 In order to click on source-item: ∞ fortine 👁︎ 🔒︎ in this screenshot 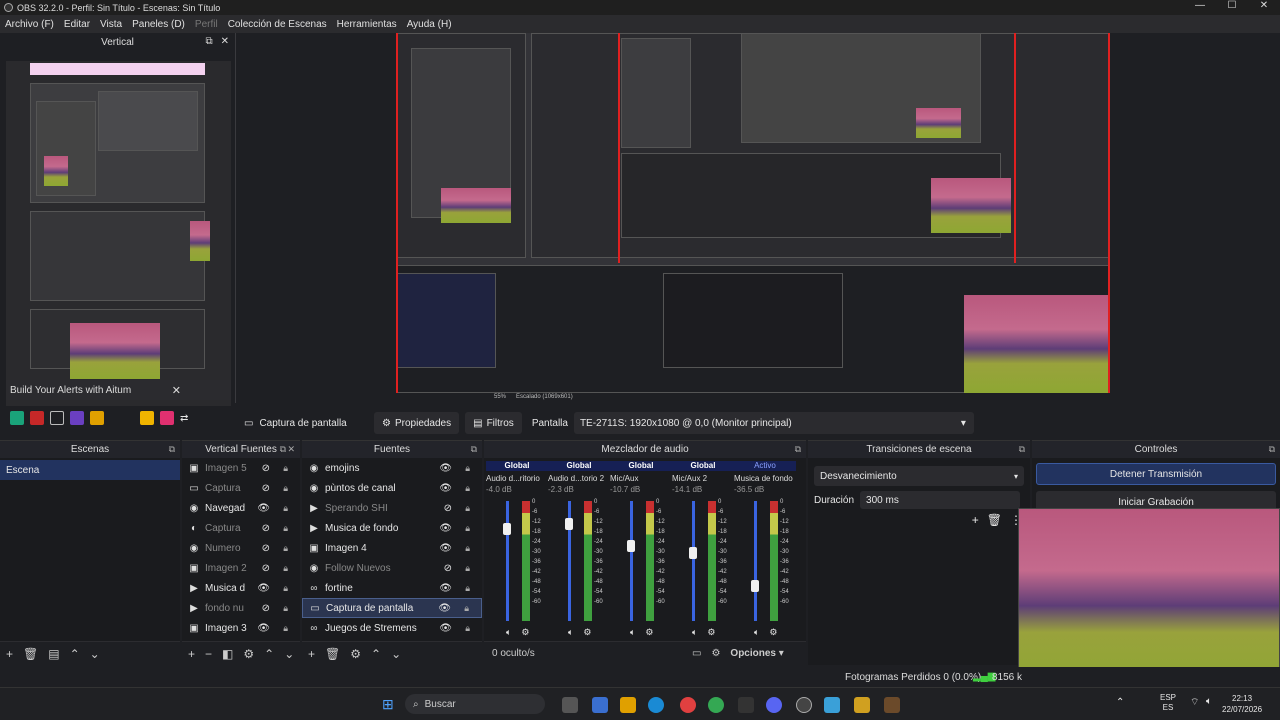, I will do `click(392, 588)`.